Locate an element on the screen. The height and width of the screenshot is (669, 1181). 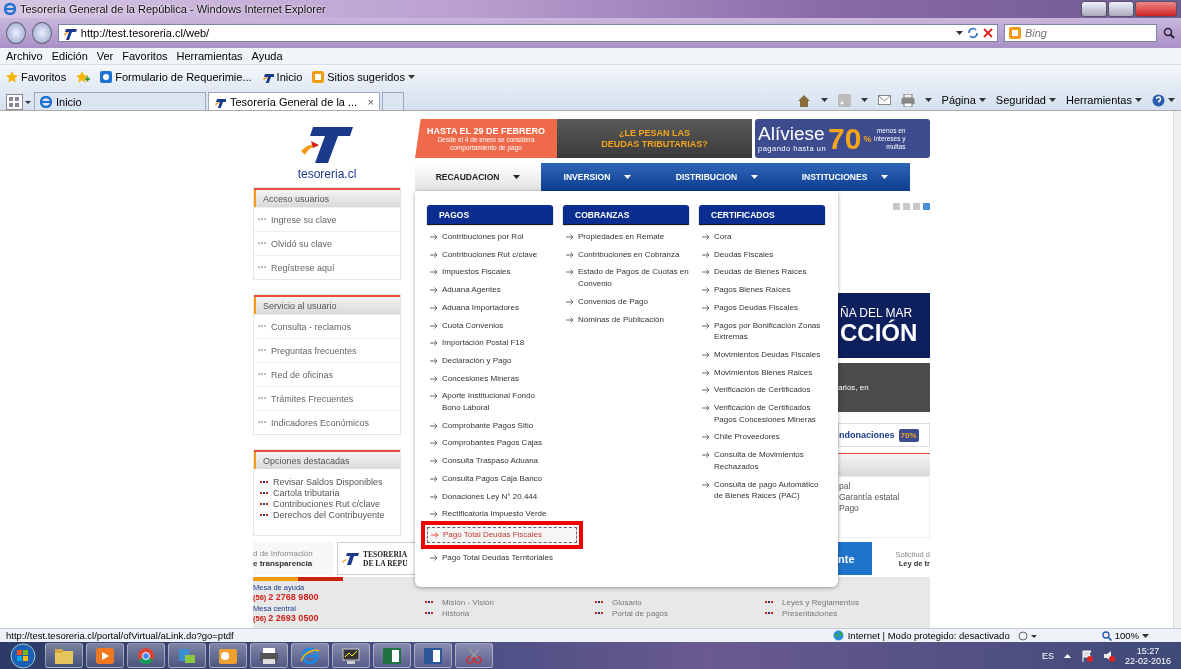
refresh-icon is located at coordinates (972, 33).